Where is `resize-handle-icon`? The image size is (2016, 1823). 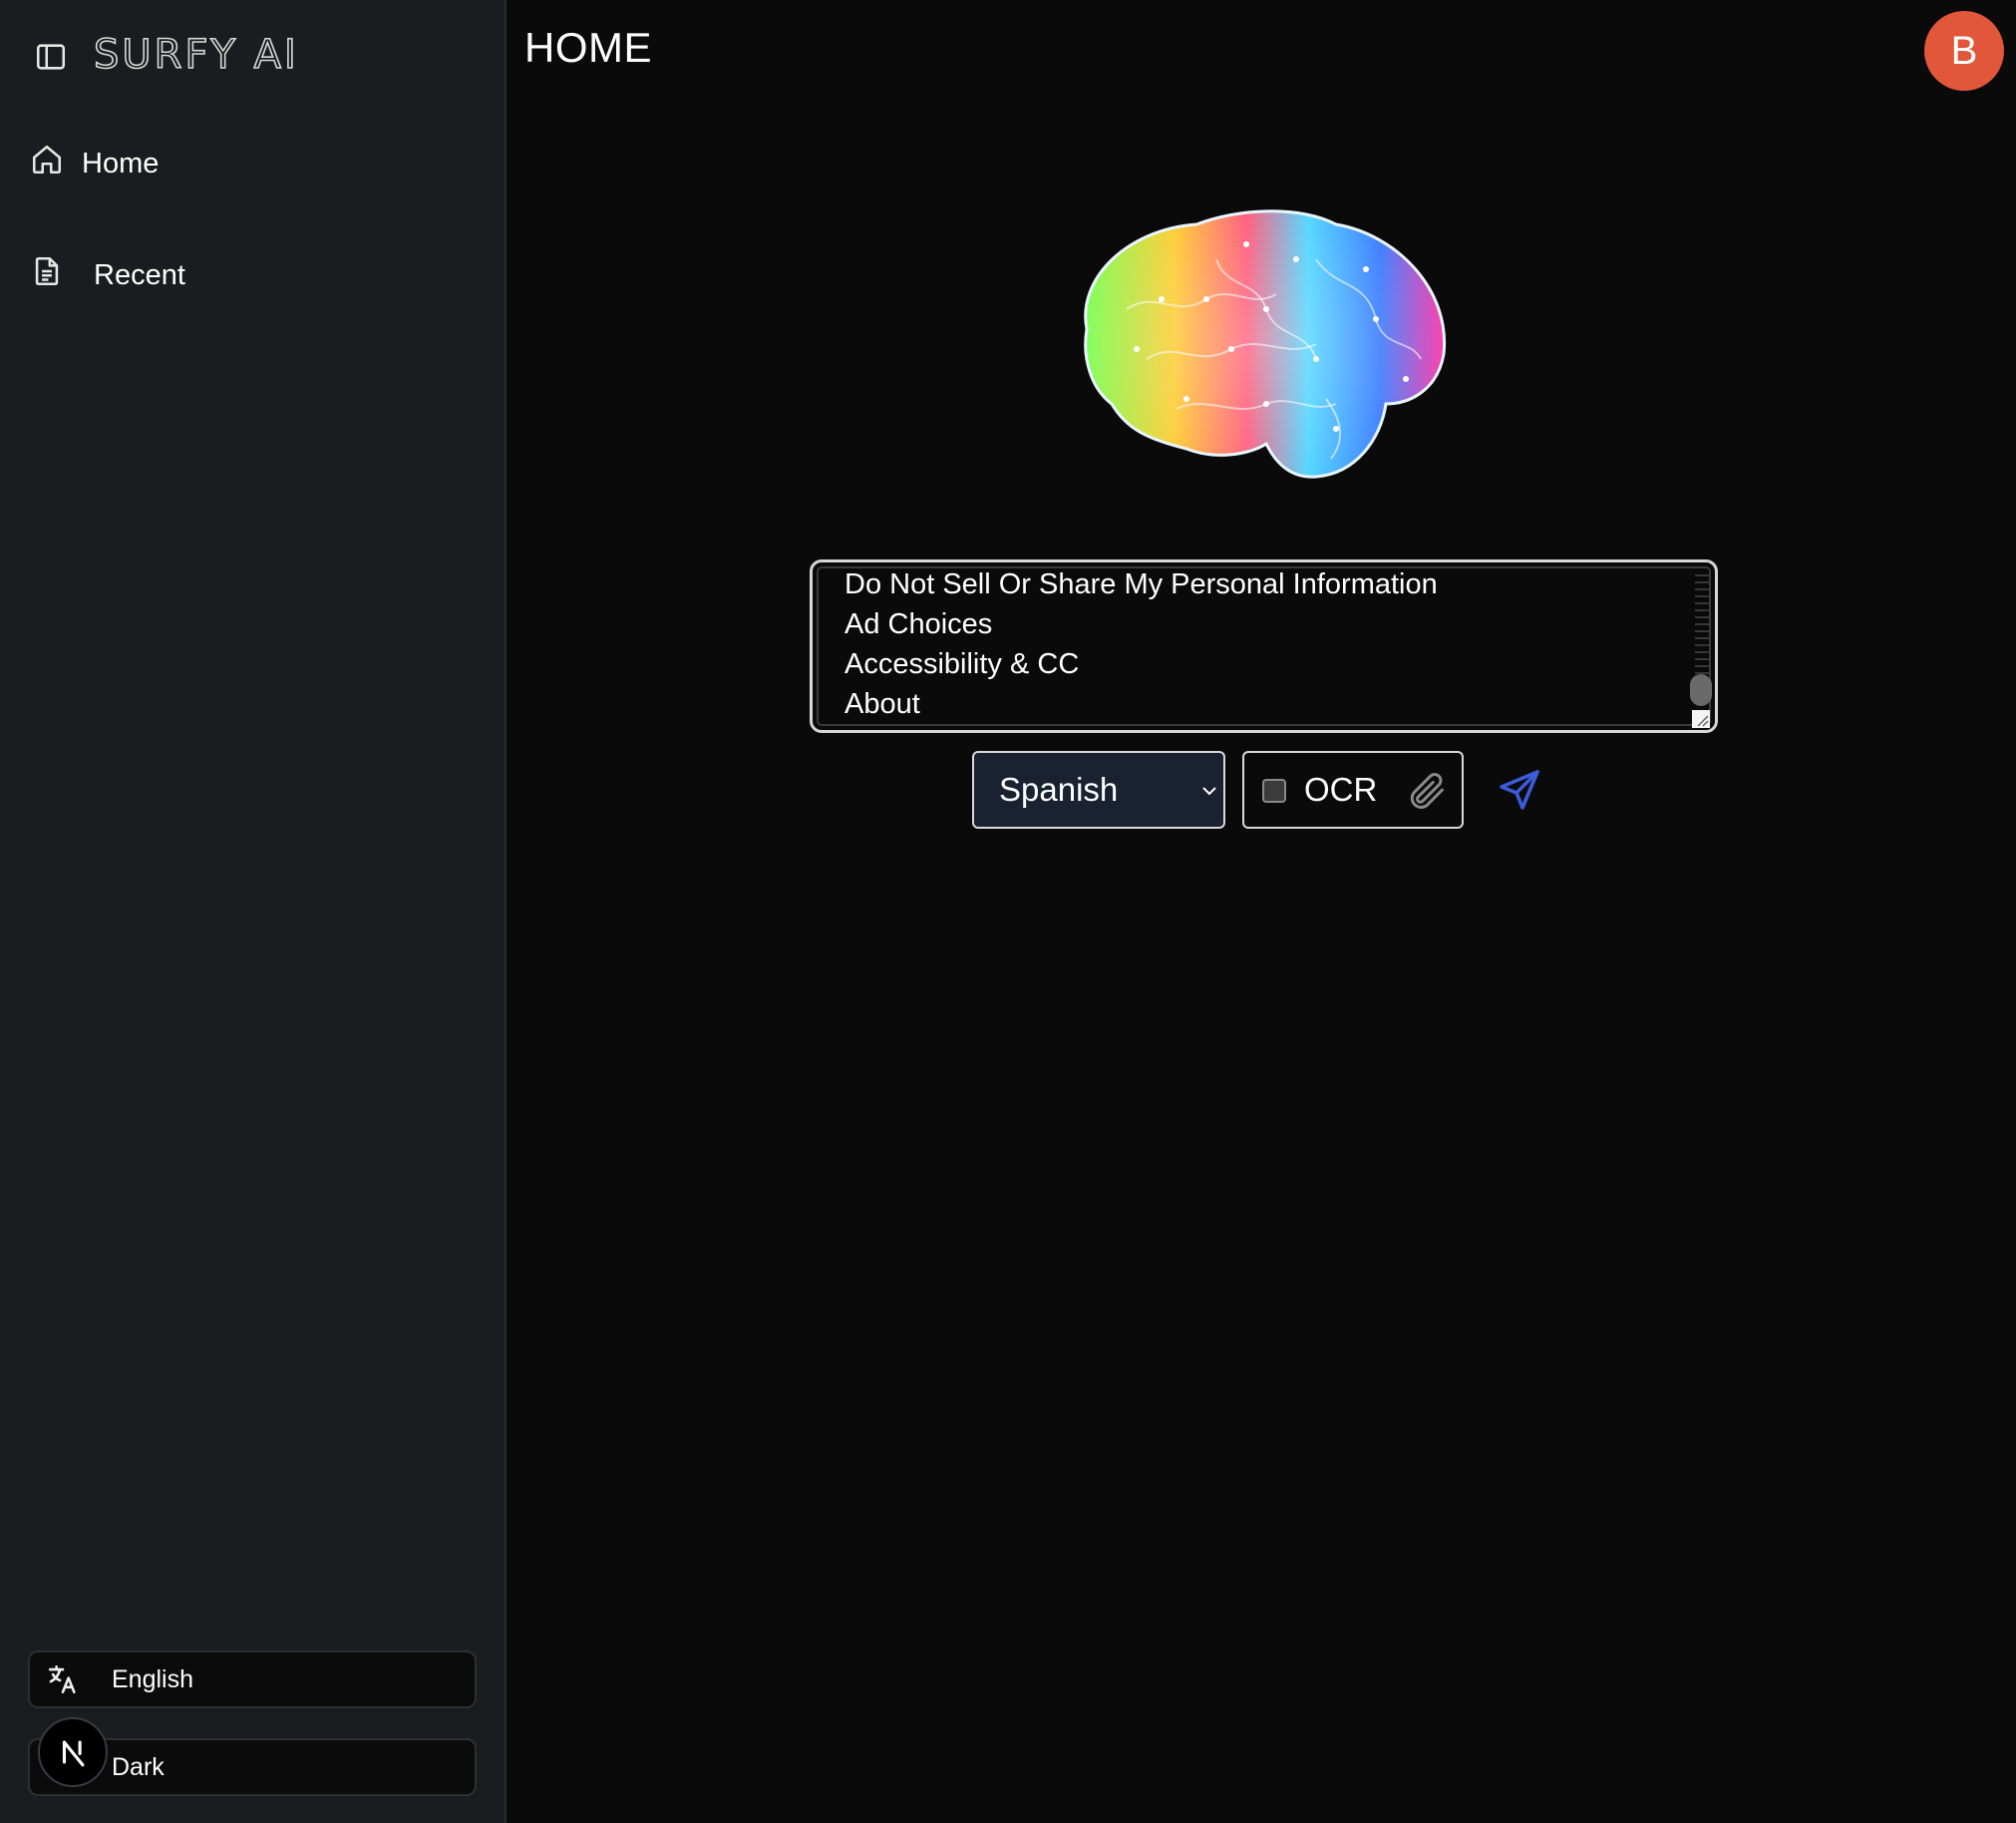 resize-handle-icon is located at coordinates (1701, 719).